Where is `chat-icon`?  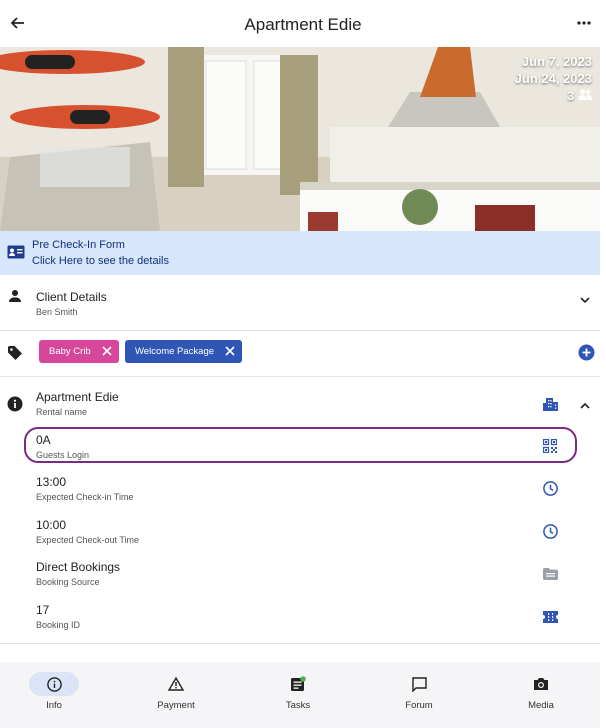
chat-icon is located at coordinates (419, 684).